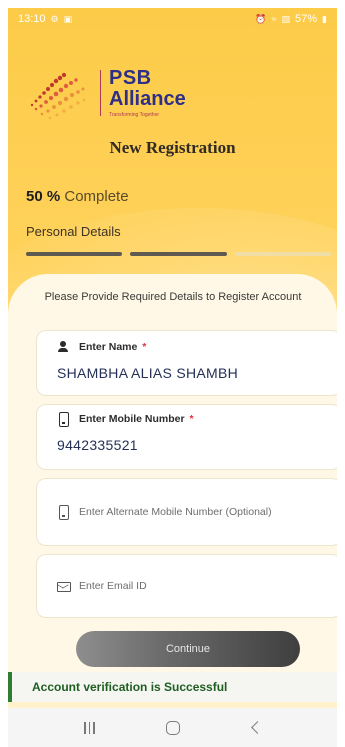 The height and width of the screenshot is (747, 345). Describe the element at coordinates (188, 649) in the screenshot. I see `continue-button: Continue` at that location.